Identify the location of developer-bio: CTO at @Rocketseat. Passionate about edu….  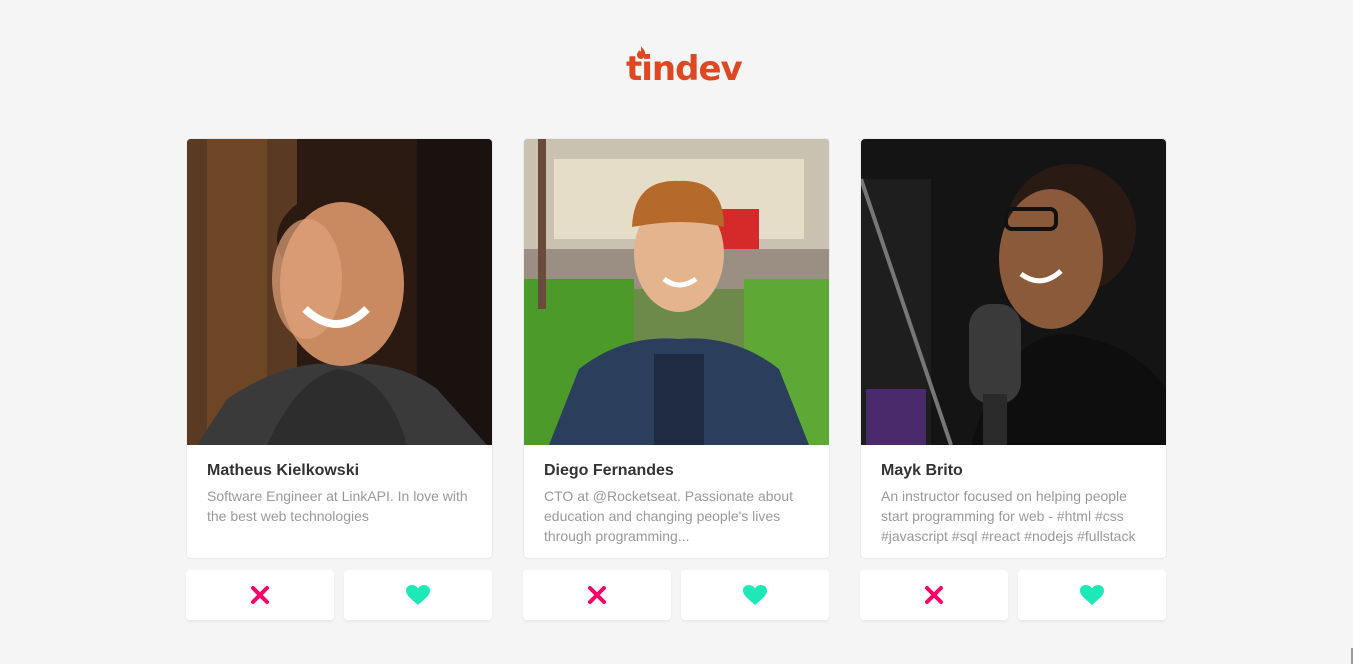
(668, 516).